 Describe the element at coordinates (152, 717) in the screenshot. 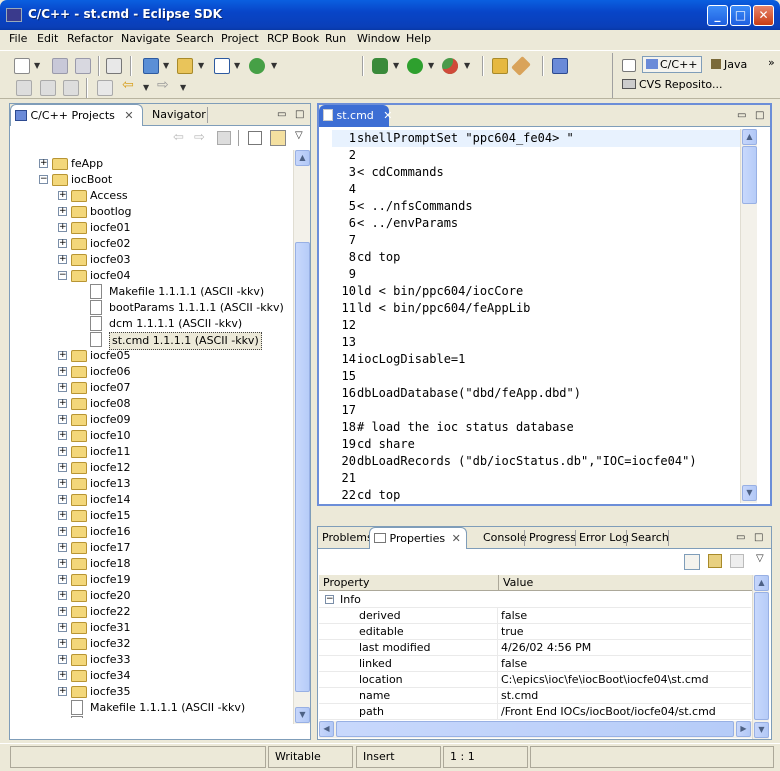

I see `tree-file-item: envParams 1.1.1.1 (ASCII -kkv)` at that location.